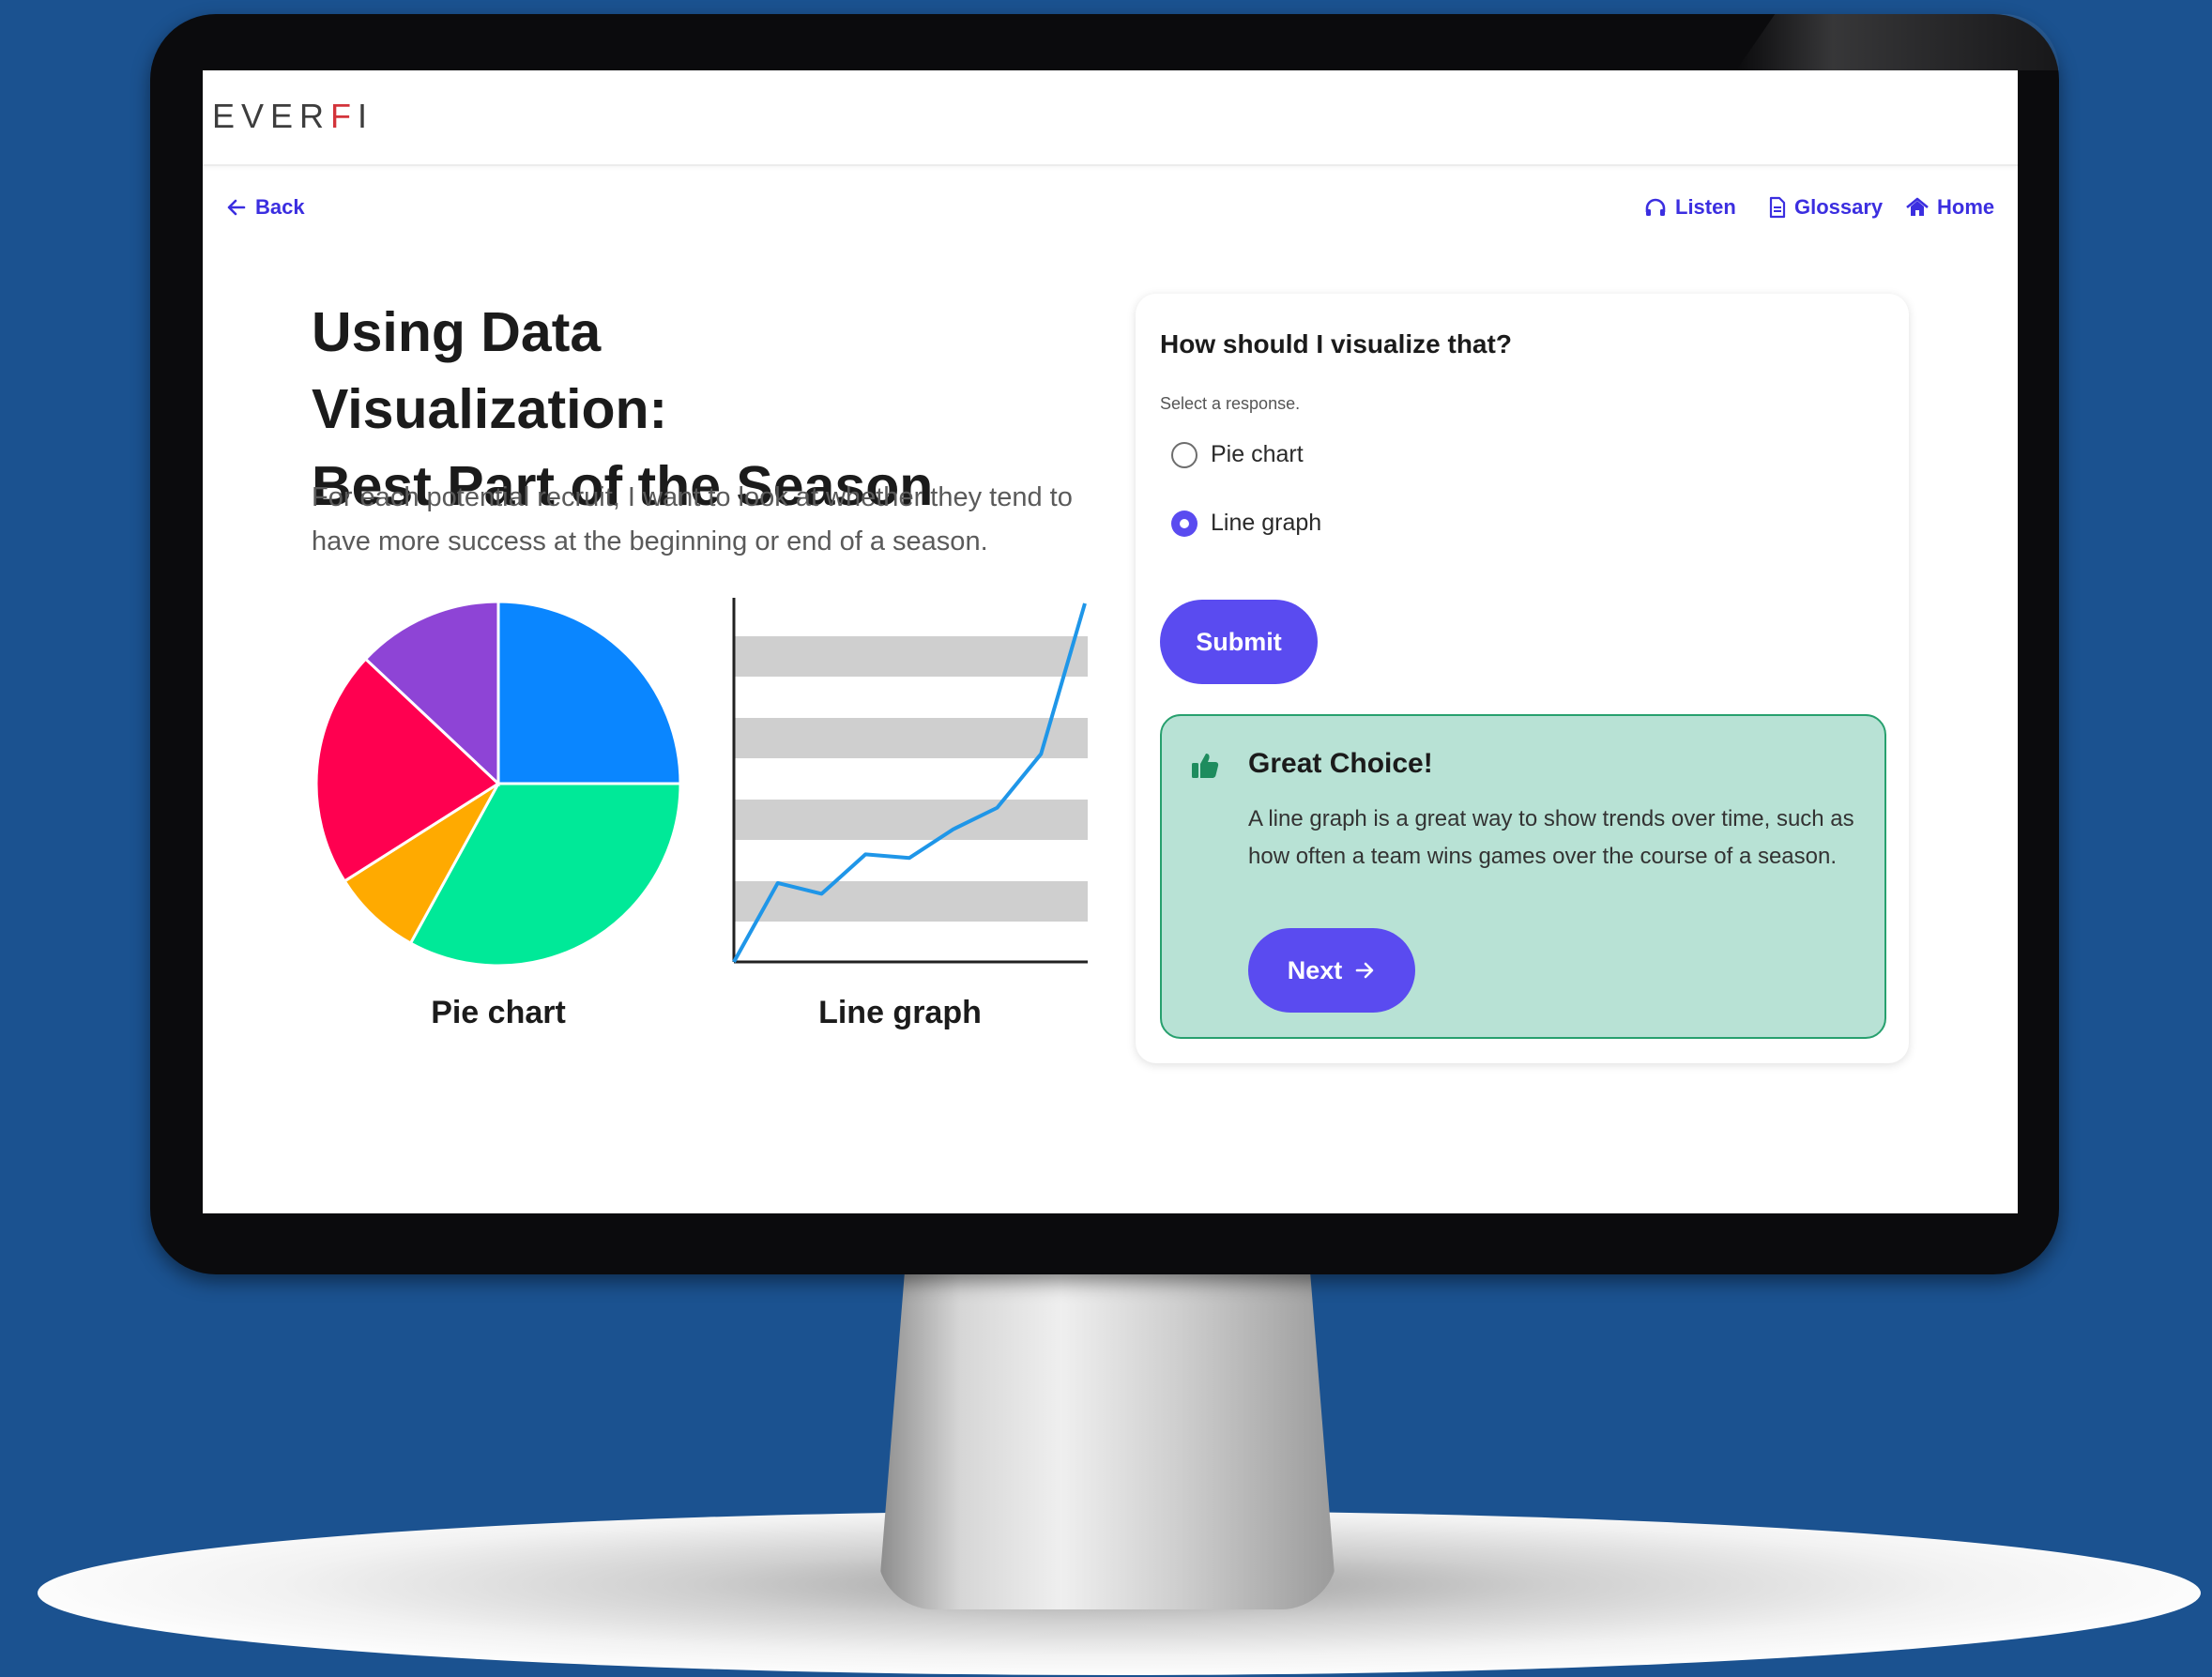  Describe the element at coordinates (1230, 403) in the screenshot. I see `question-hint: Select a response.` at that location.